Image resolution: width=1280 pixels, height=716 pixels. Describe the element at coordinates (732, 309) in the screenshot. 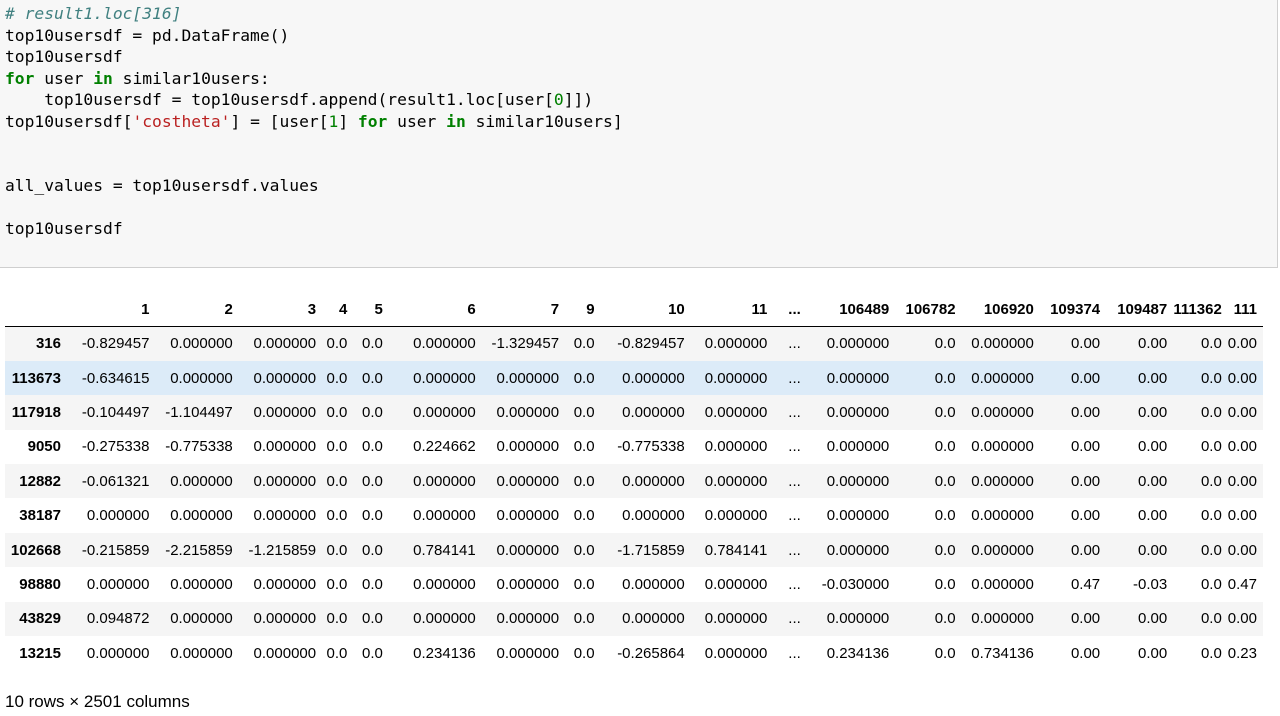

I see `column-header: 11` at that location.